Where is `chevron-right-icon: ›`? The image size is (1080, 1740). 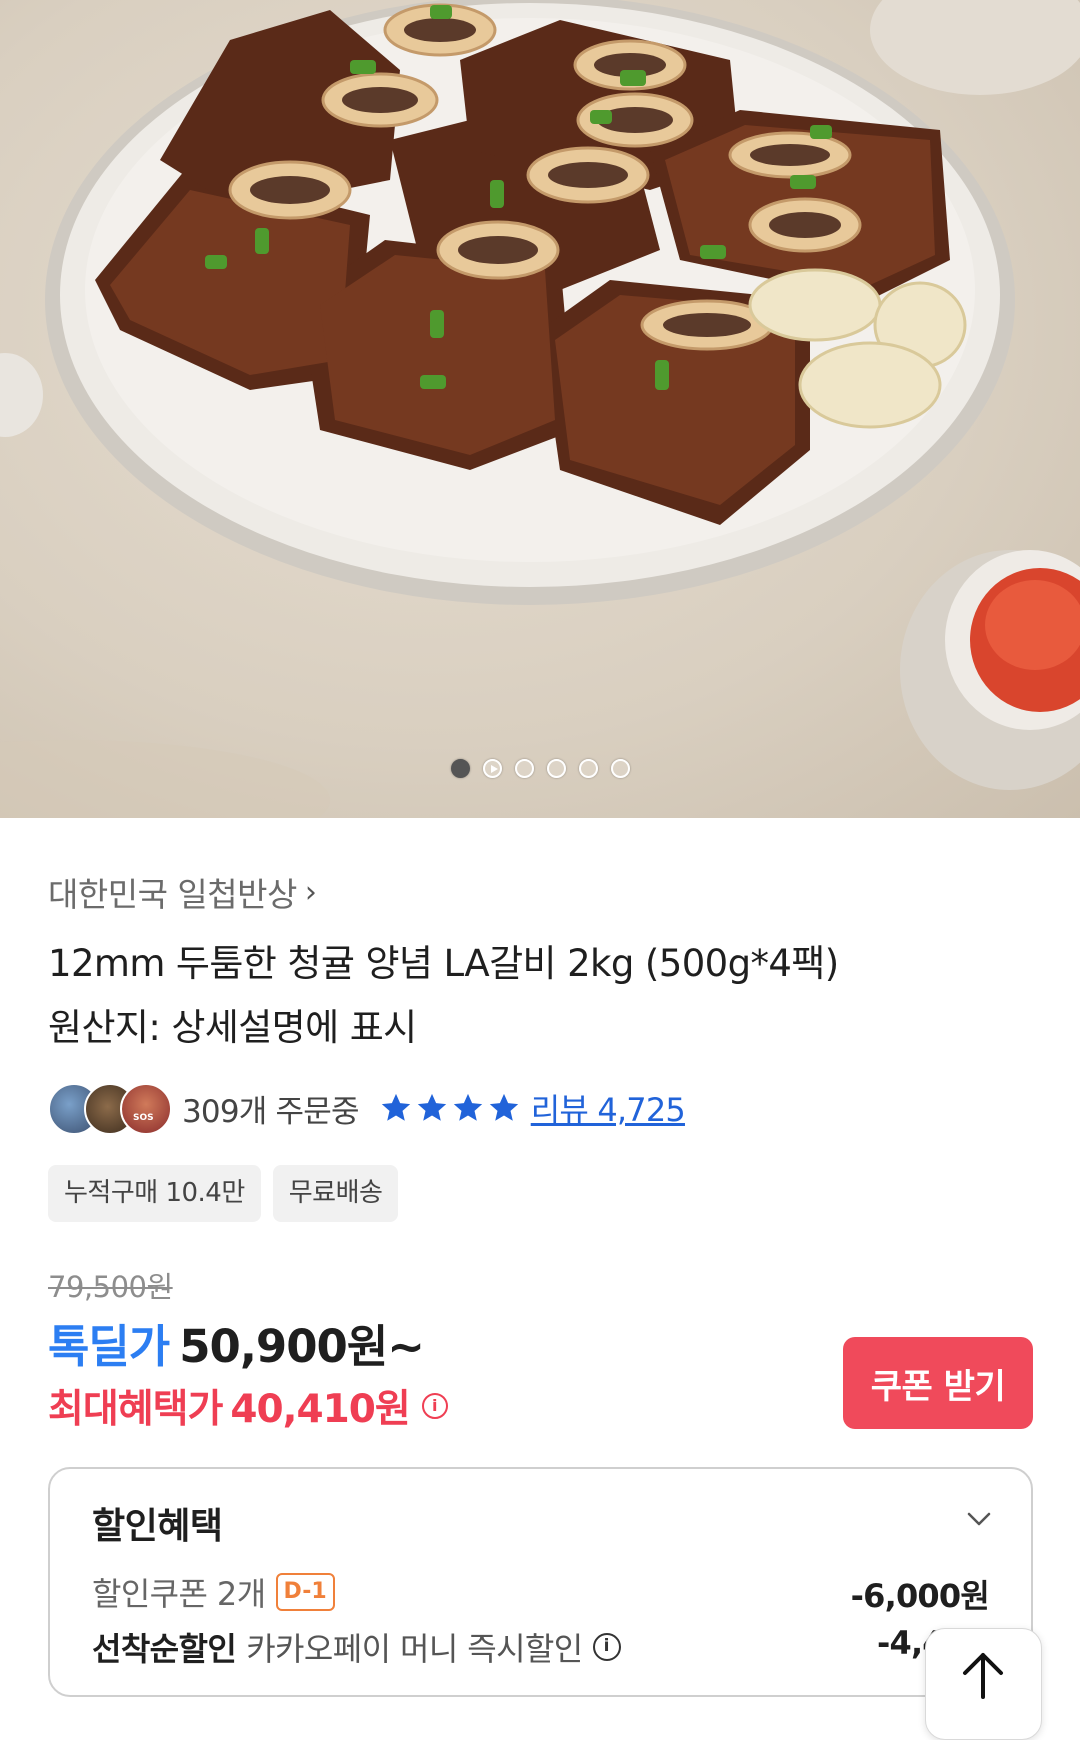
chevron-right-icon: › is located at coordinates (310, 892).